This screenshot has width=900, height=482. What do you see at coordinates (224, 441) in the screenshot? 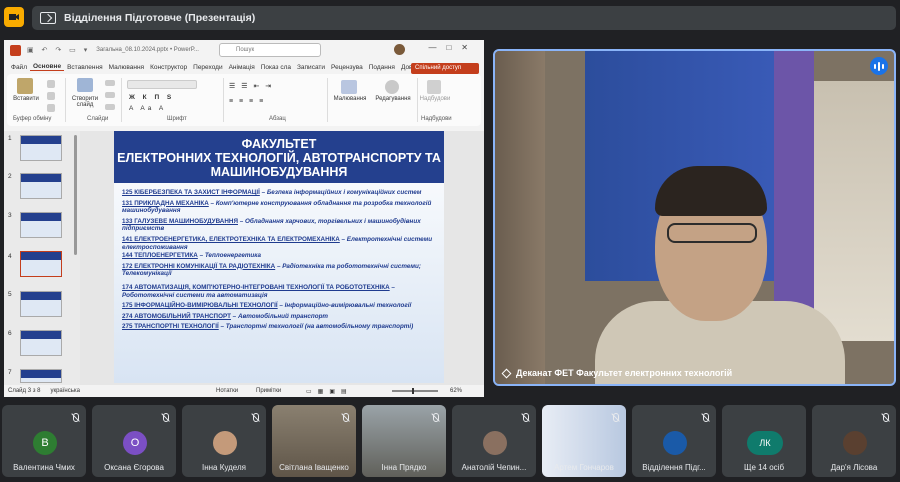
I see `participant-tile: Інна Куделя` at bounding box center [224, 441].